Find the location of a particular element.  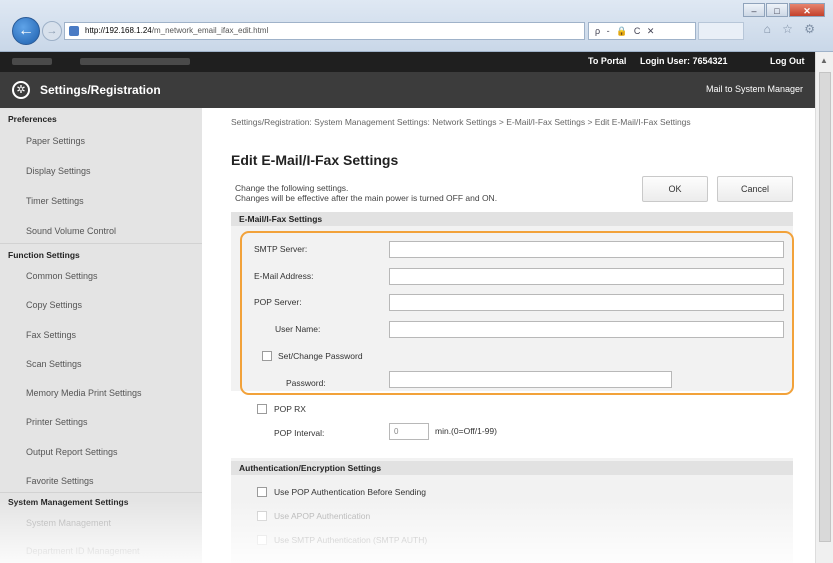

arrow-right-icon: → is located at coordinates (52, 31).